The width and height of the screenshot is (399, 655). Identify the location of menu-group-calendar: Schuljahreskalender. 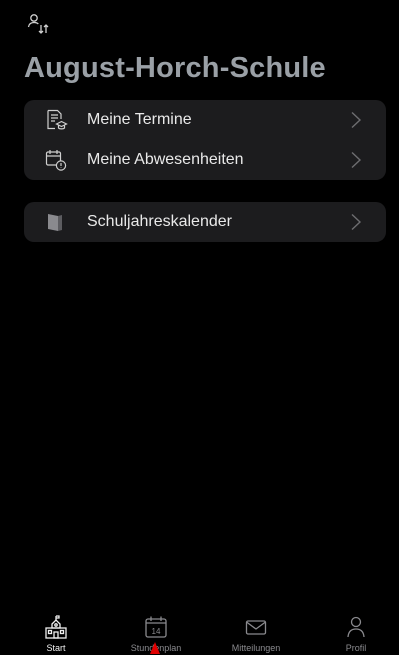
(205, 222).